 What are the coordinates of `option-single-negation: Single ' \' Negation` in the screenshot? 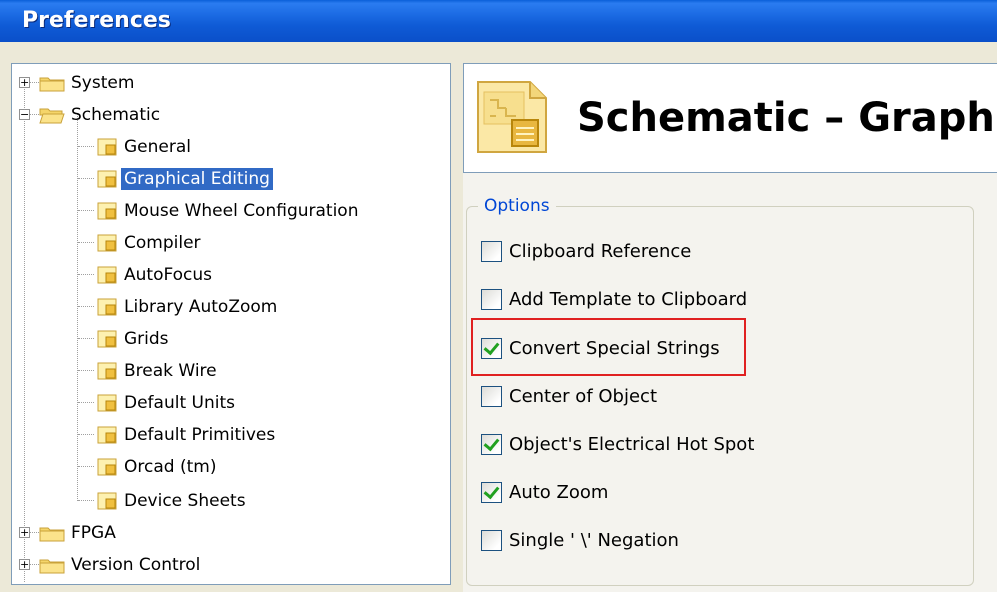 It's located at (580, 540).